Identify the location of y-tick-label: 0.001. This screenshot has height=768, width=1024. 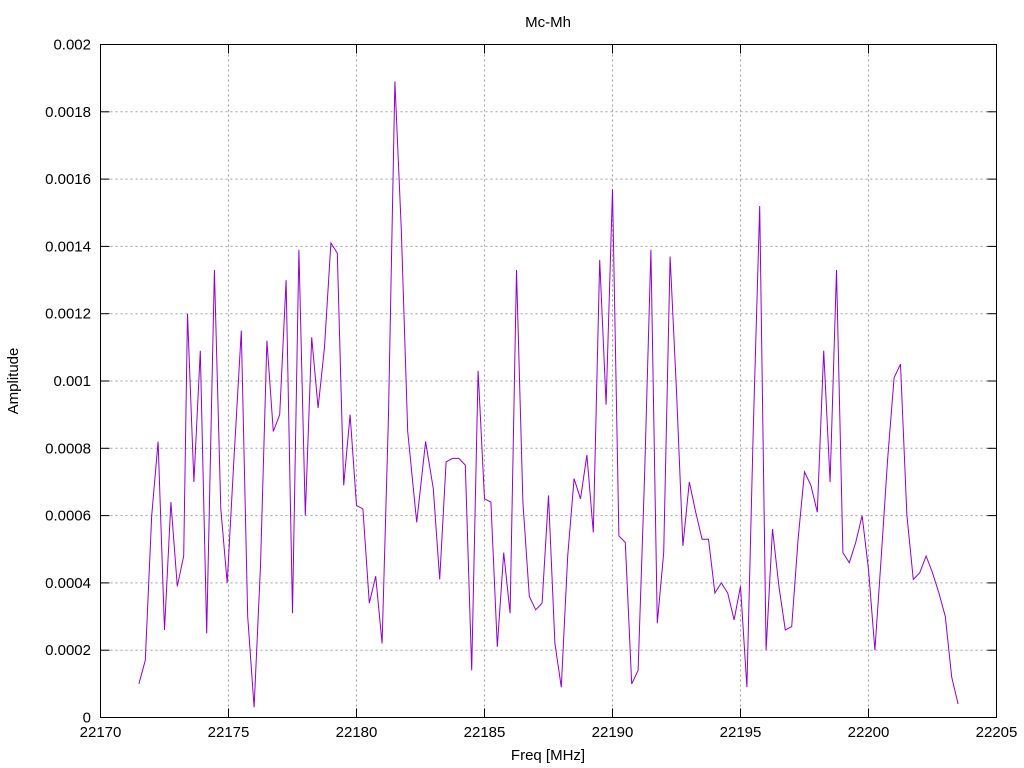
(72, 381).